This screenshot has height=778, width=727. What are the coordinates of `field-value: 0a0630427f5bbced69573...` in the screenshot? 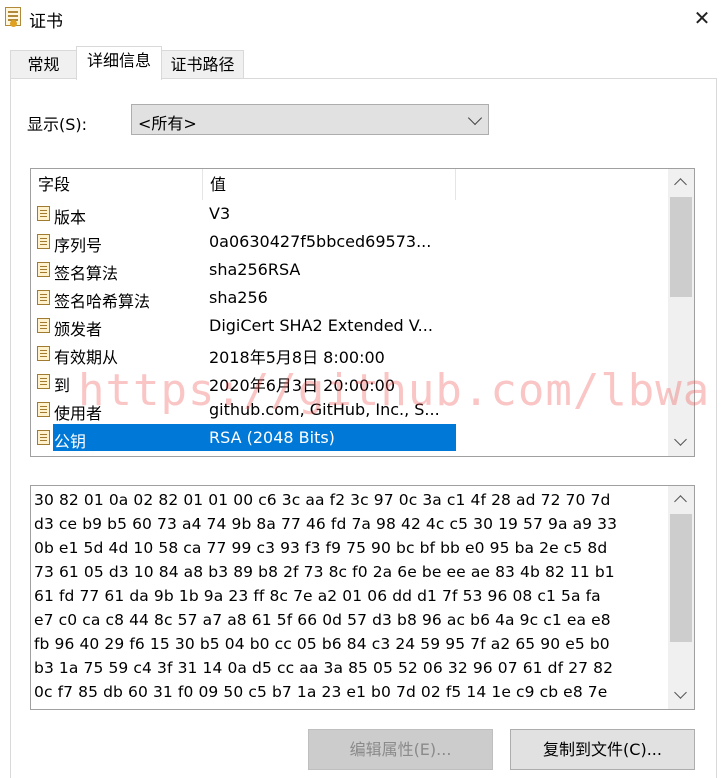 It's located at (320, 241).